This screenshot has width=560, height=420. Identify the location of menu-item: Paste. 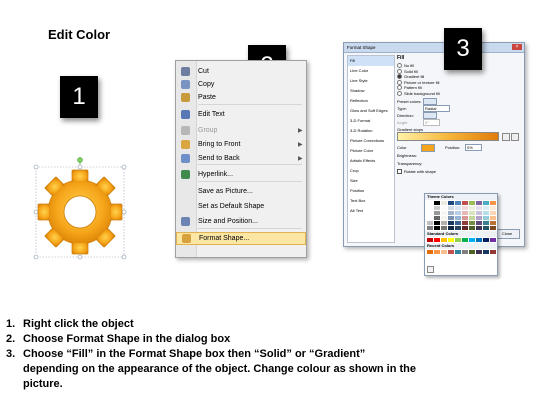
(241, 97).